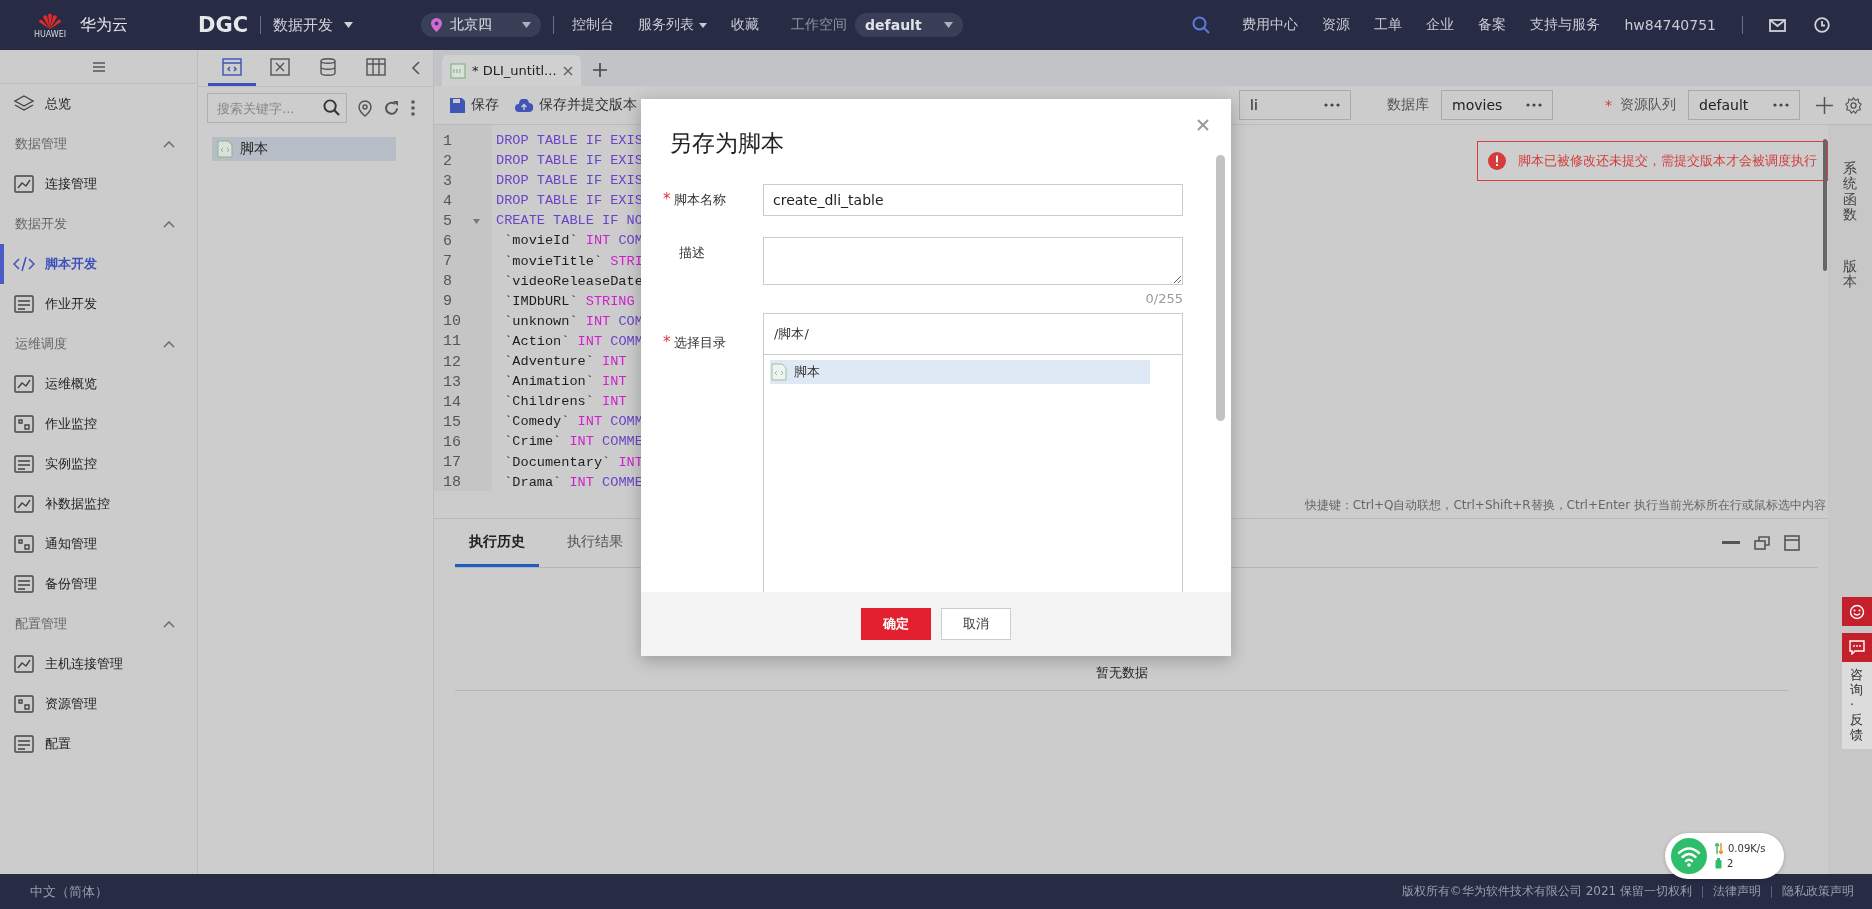 The image size is (1872, 909). Describe the element at coordinates (1850, 192) in the screenshot. I see `side-panel-tab: 系统函数` at that location.